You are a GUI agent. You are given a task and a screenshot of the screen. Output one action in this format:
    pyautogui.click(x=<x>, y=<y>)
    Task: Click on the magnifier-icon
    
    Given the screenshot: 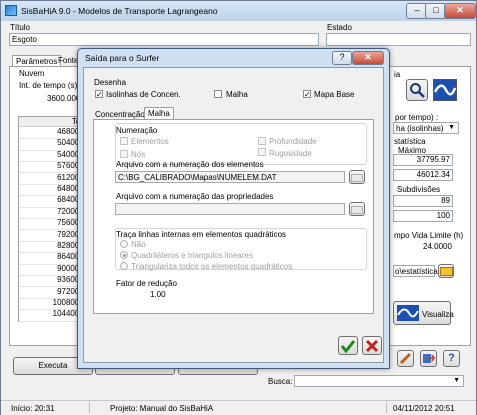 What is the action you would take?
    pyautogui.click(x=417, y=90)
    